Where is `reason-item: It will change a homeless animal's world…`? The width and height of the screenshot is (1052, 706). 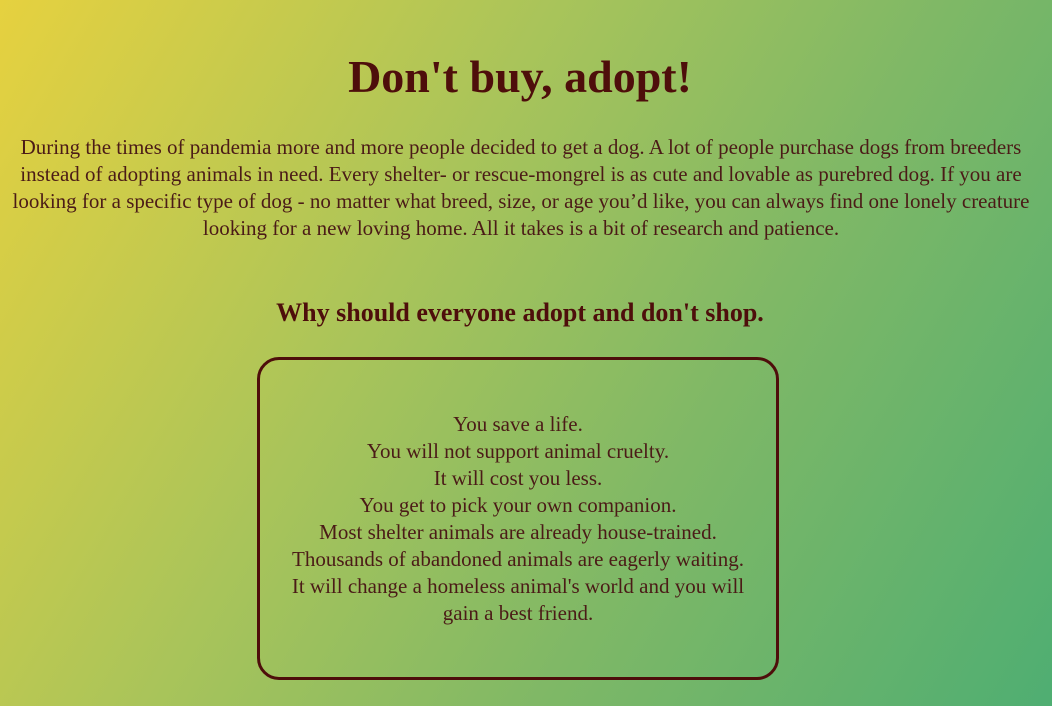 reason-item: It will change a homeless animal's world… is located at coordinates (518, 599).